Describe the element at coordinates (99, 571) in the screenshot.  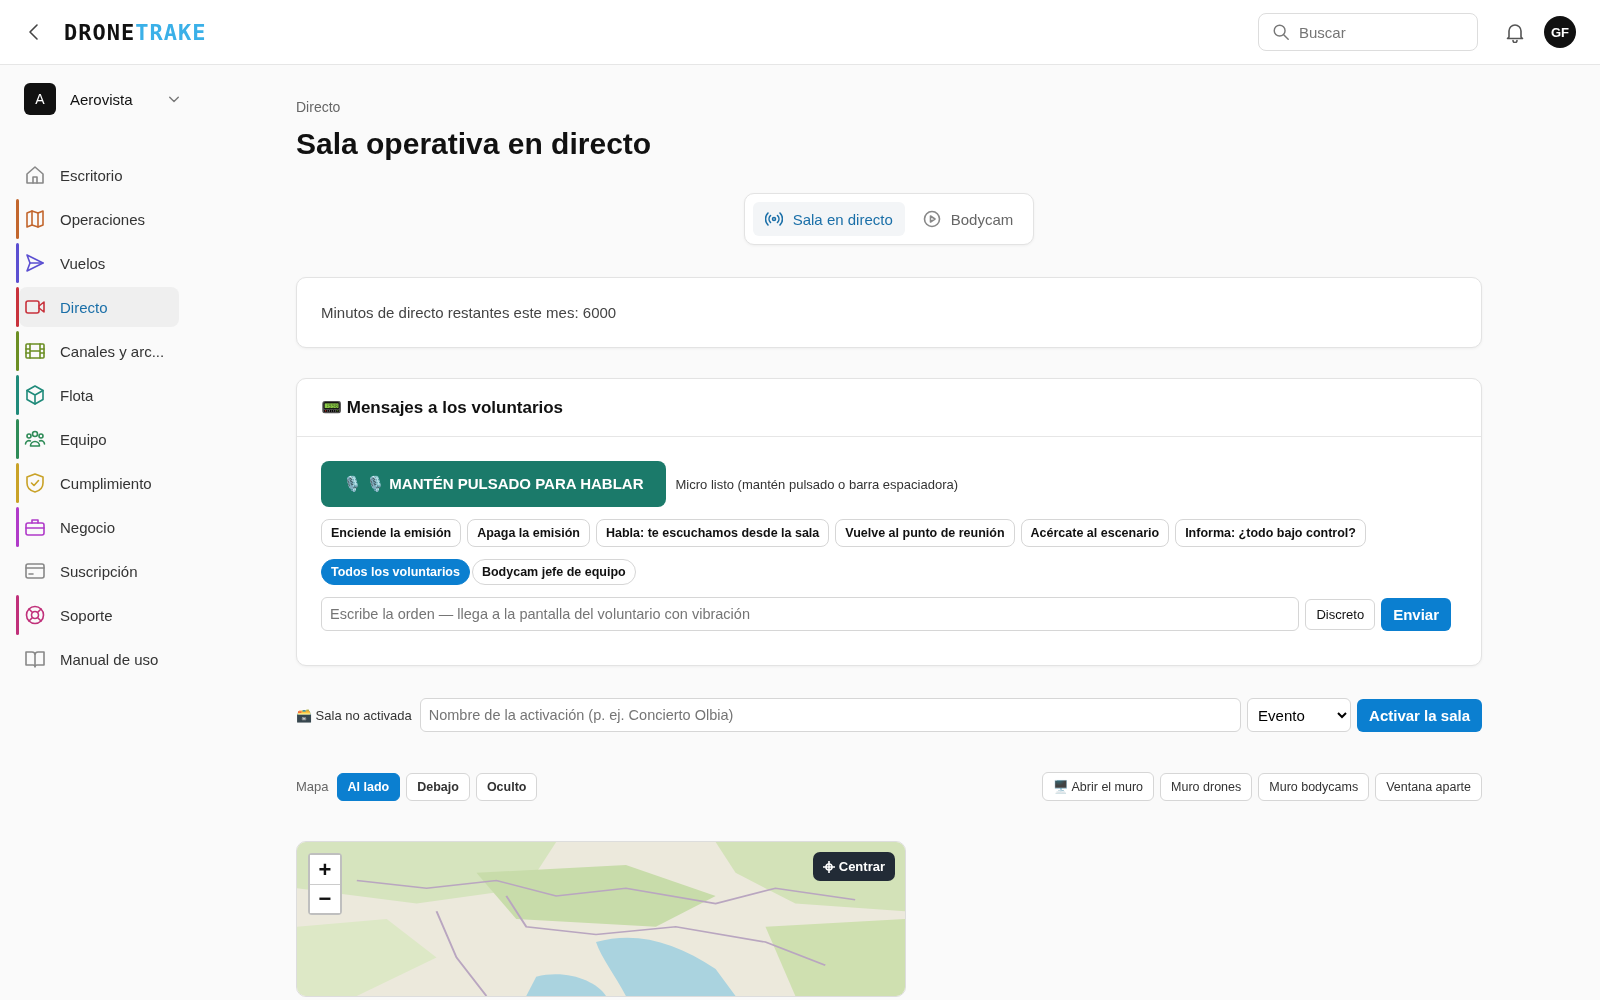
I see `sidebar-item: Suscripción` at that location.